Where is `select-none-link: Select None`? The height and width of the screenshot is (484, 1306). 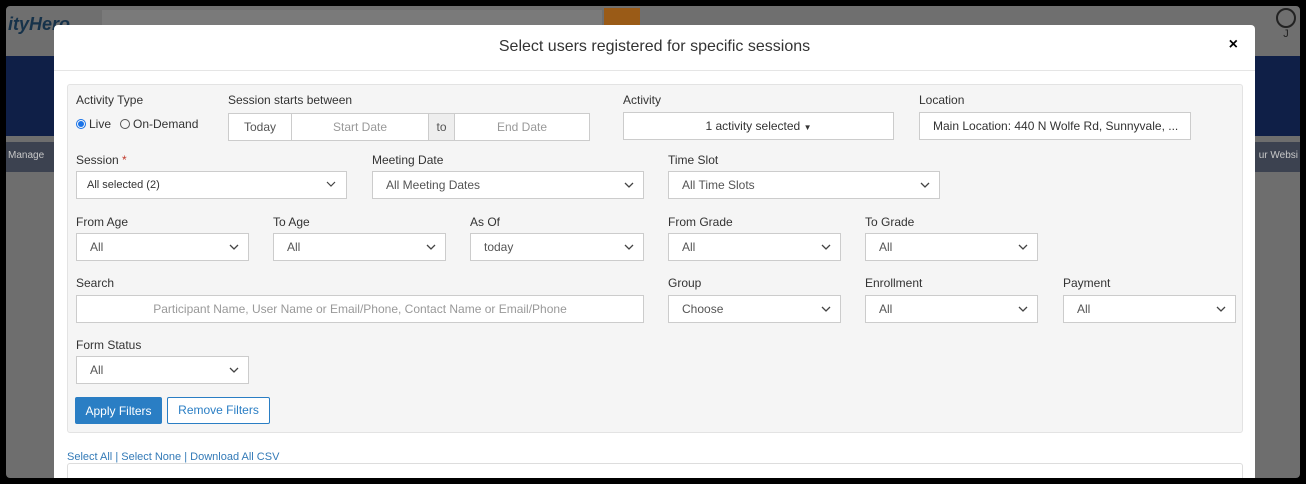
select-none-link: Select None is located at coordinates (151, 457).